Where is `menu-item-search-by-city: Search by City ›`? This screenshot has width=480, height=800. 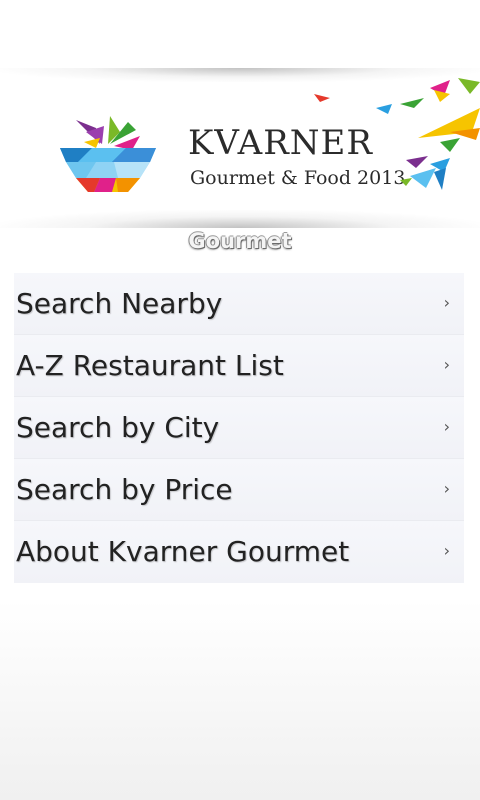 menu-item-search-by-city: Search by City › is located at coordinates (239, 428).